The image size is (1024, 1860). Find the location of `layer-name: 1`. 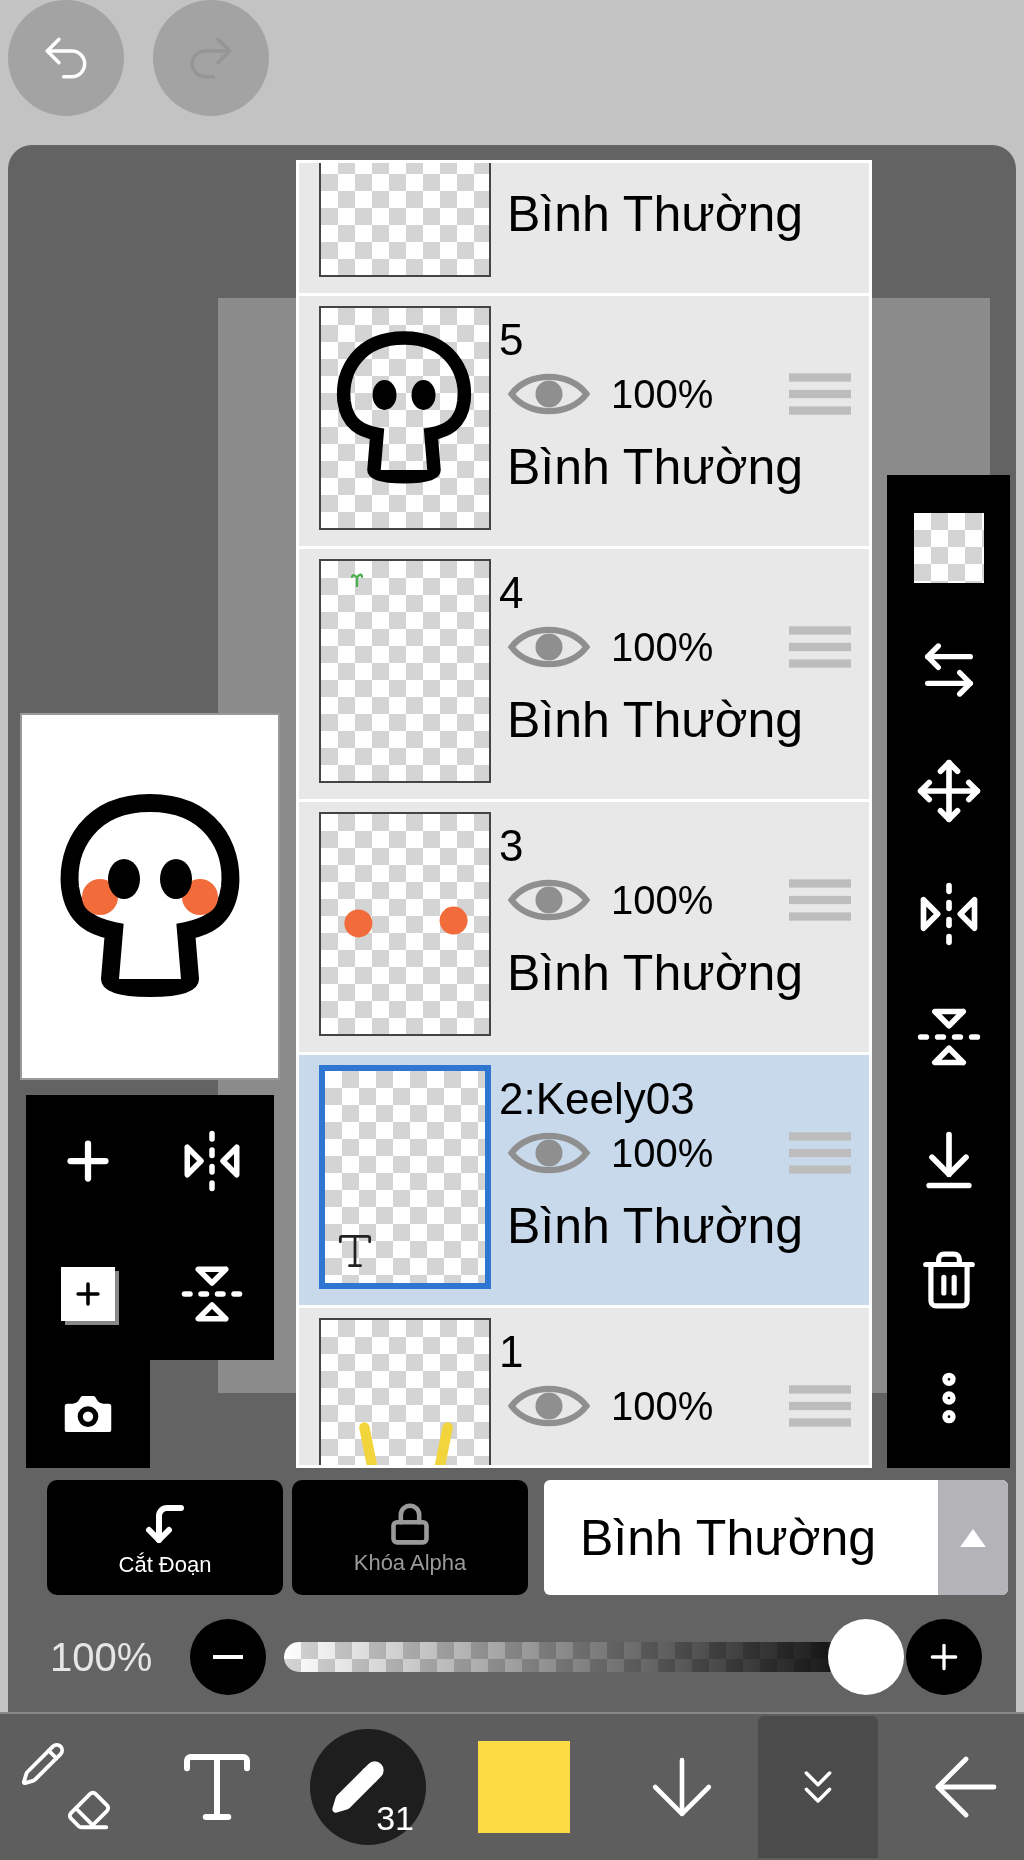

layer-name: 1 is located at coordinates (511, 1352).